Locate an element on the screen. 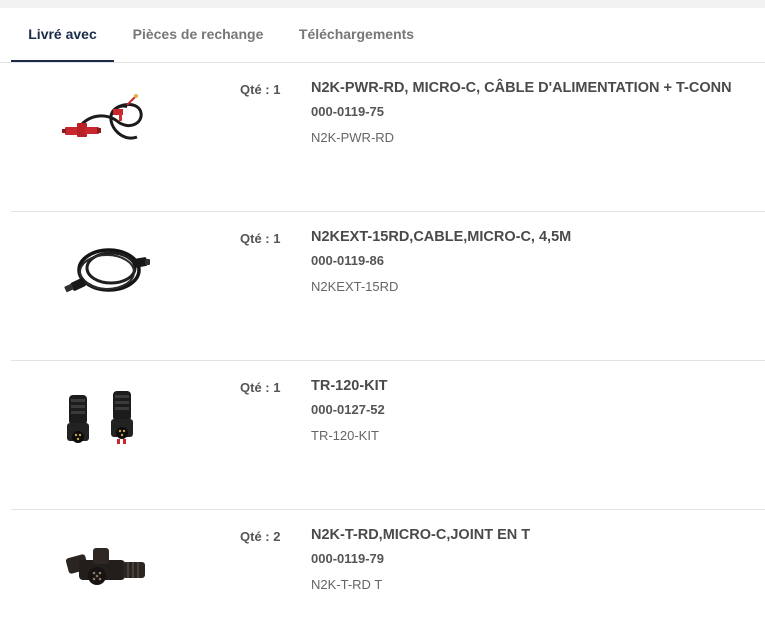 This screenshot has height=644, width=765. extension-cable-image is located at coordinates (105, 272).